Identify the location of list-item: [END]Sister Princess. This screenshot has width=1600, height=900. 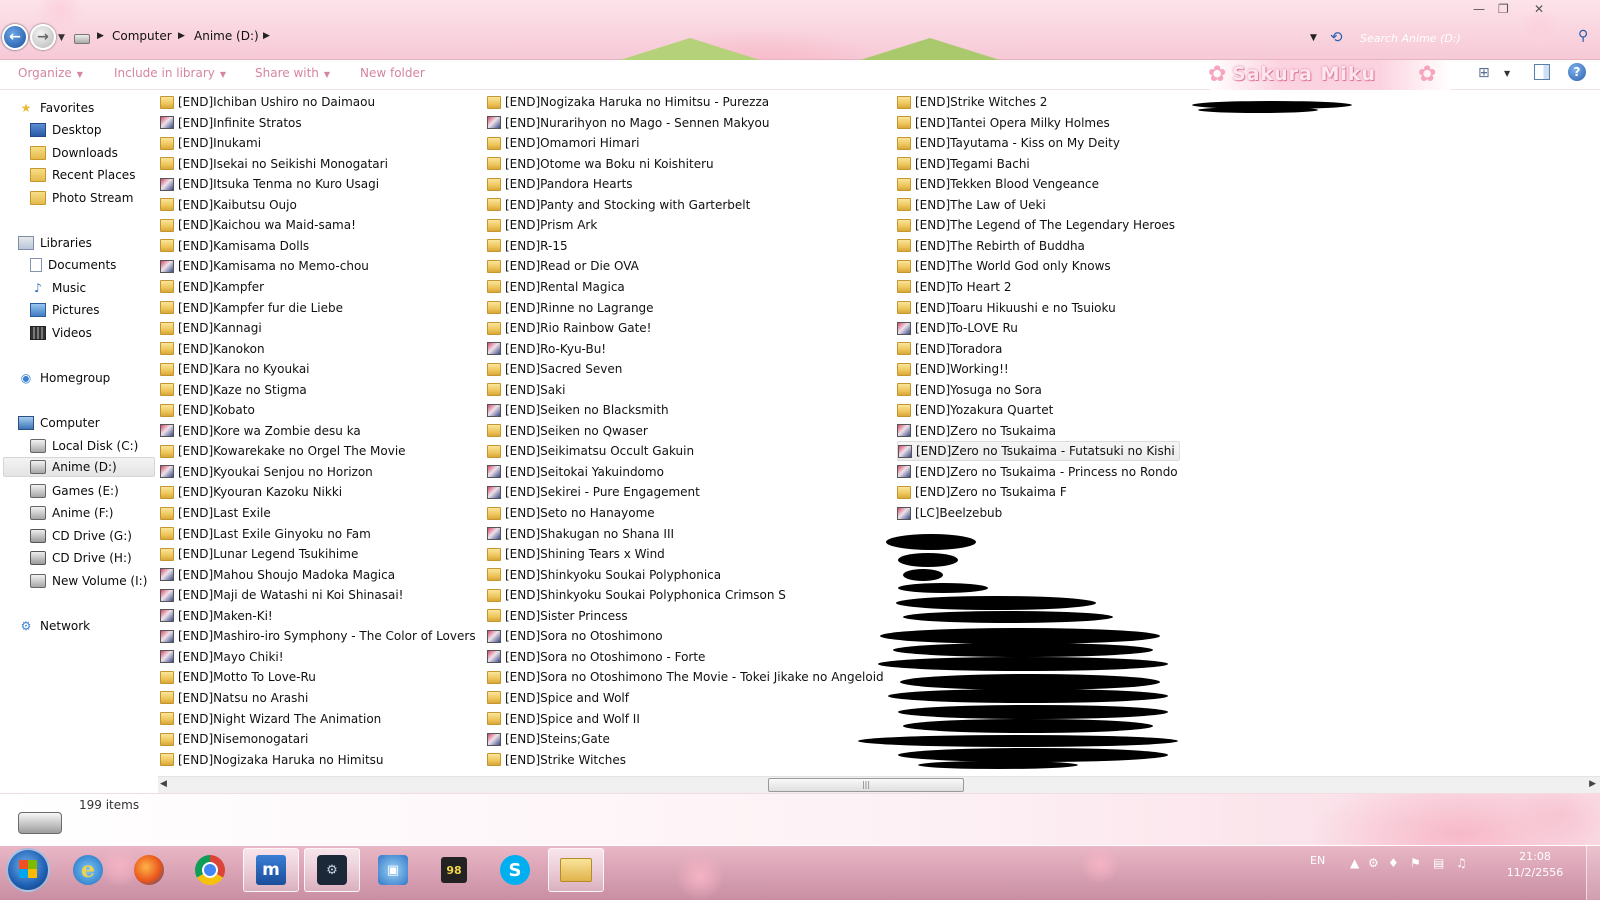
(557, 616).